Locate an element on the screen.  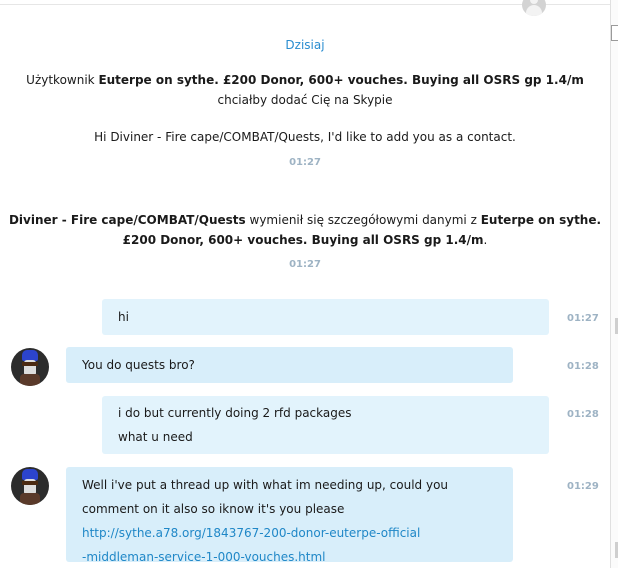
message-text: hi is located at coordinates (123, 317).